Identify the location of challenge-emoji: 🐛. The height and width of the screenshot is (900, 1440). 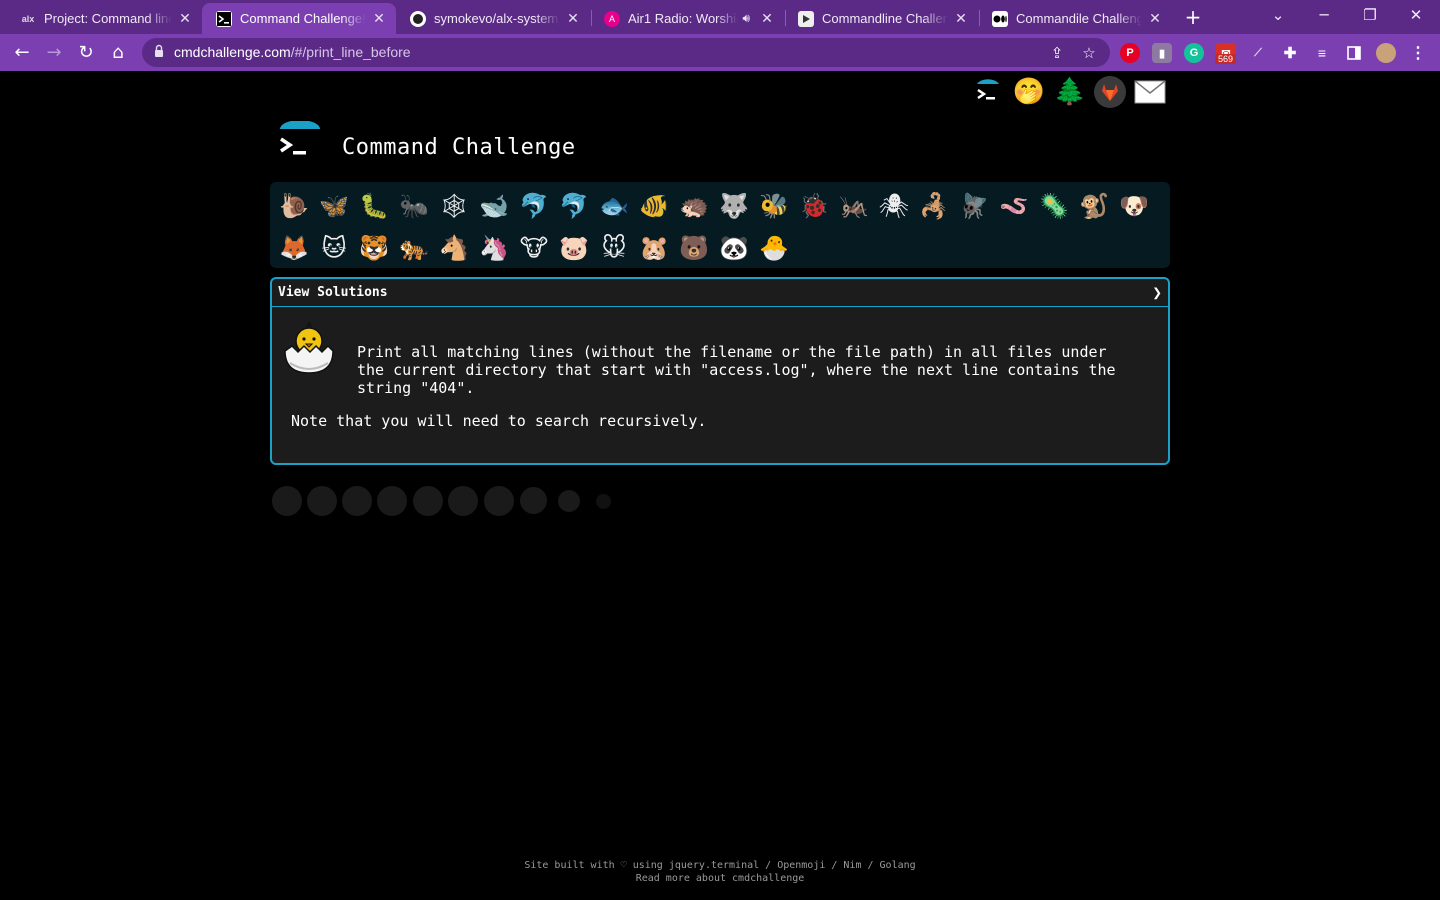
(374, 206).